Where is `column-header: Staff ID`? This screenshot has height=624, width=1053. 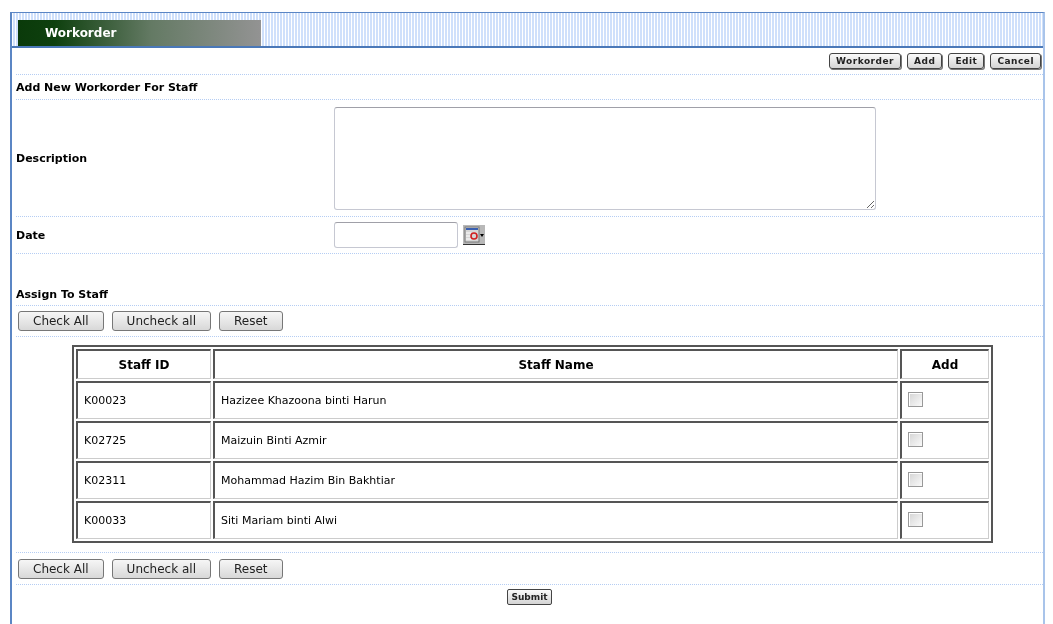 column-header: Staff ID is located at coordinates (143, 364).